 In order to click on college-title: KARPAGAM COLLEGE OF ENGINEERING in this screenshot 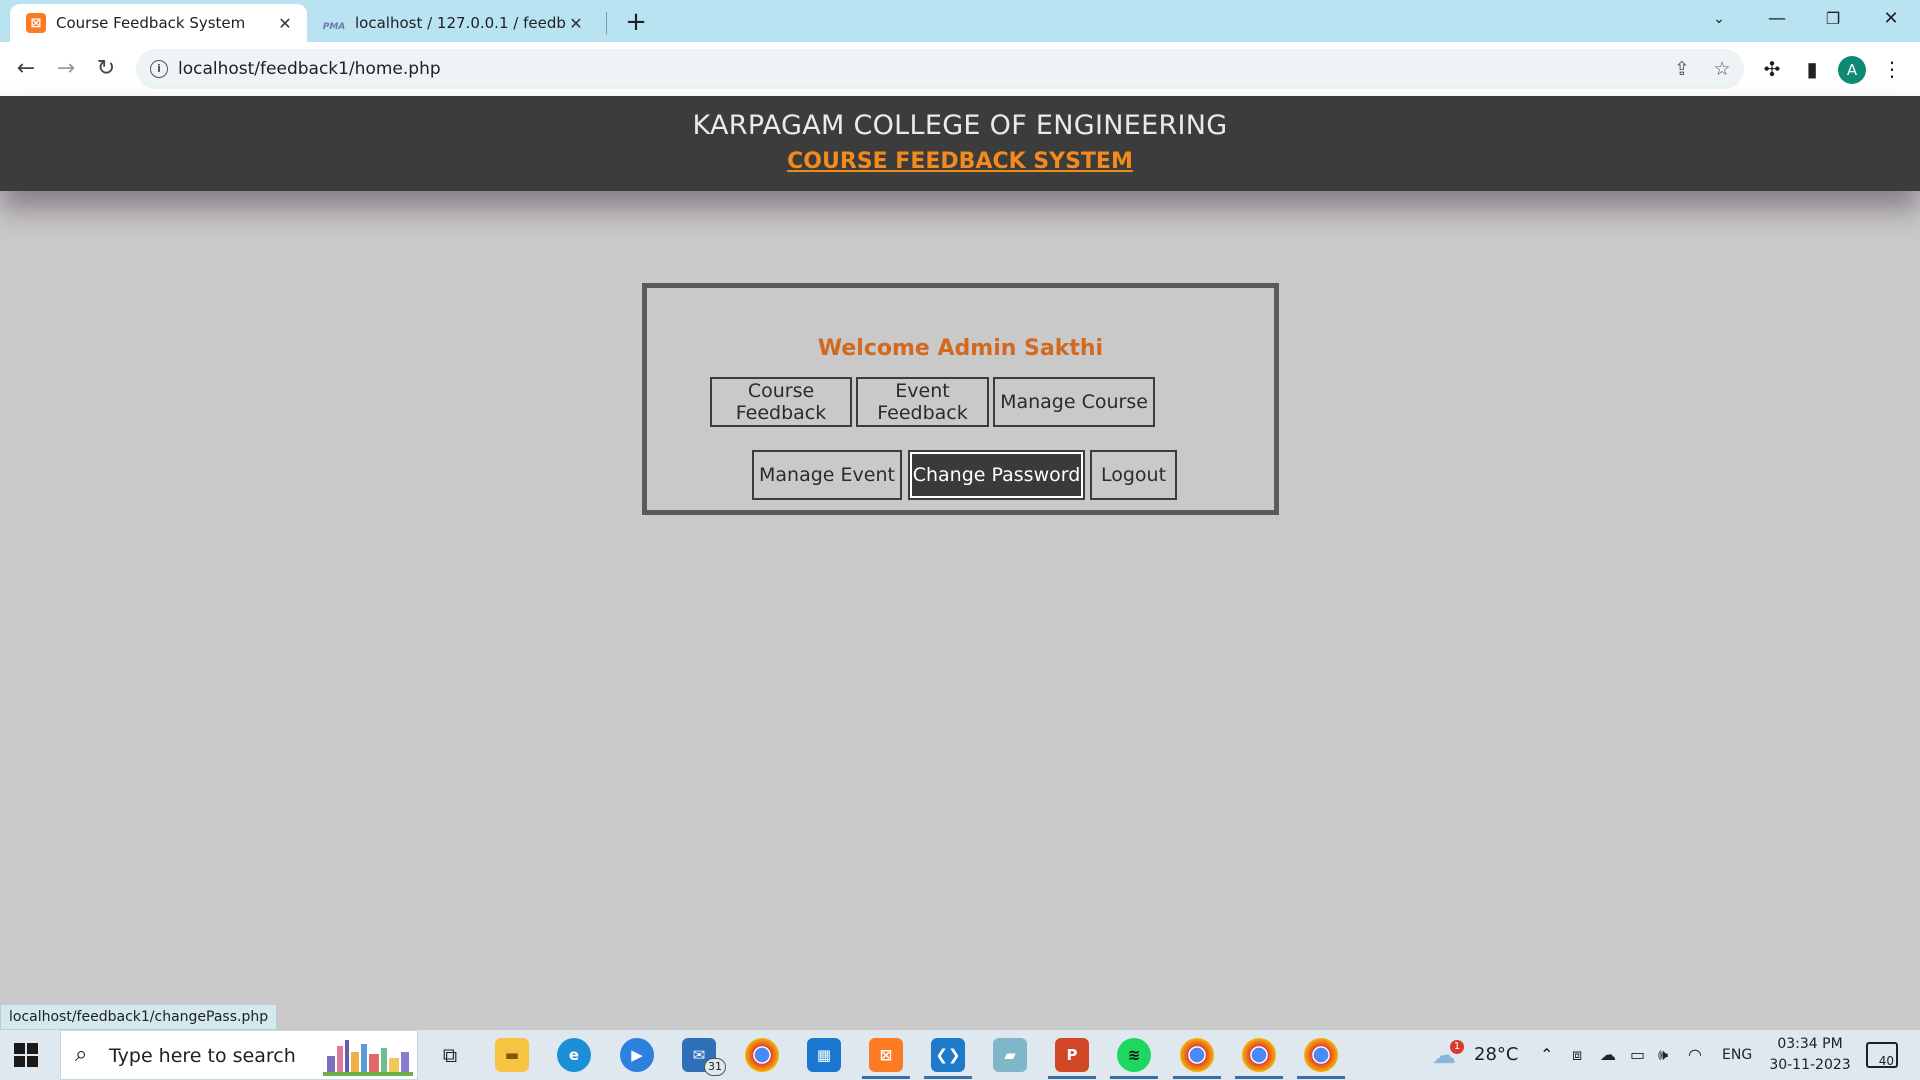, I will do `click(960, 125)`.